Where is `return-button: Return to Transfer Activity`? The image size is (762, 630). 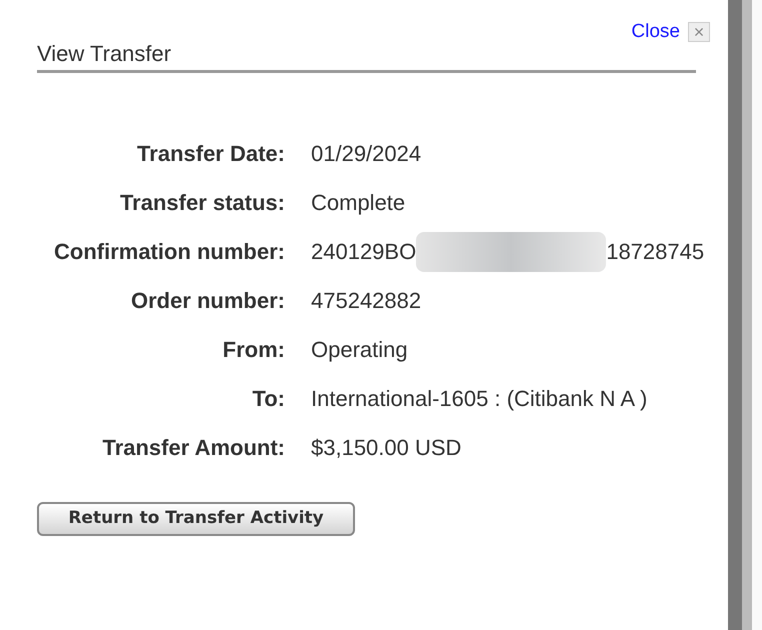
return-button: Return to Transfer Activity is located at coordinates (196, 519).